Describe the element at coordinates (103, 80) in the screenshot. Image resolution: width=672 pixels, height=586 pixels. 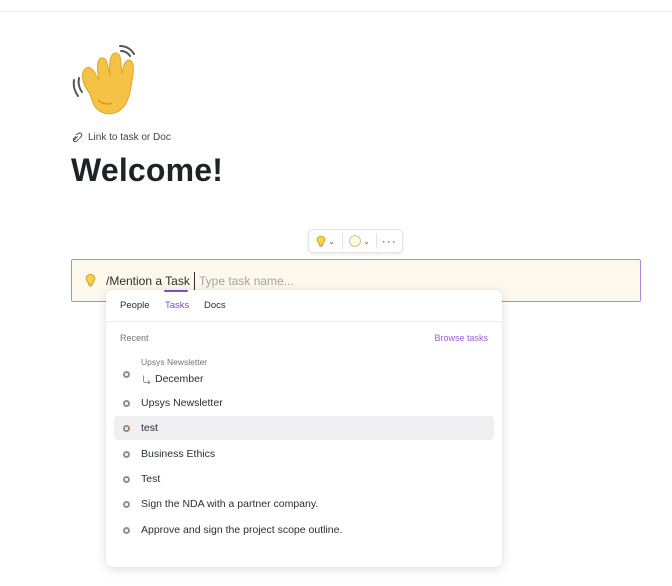
I see `waving-hand-icon` at that location.